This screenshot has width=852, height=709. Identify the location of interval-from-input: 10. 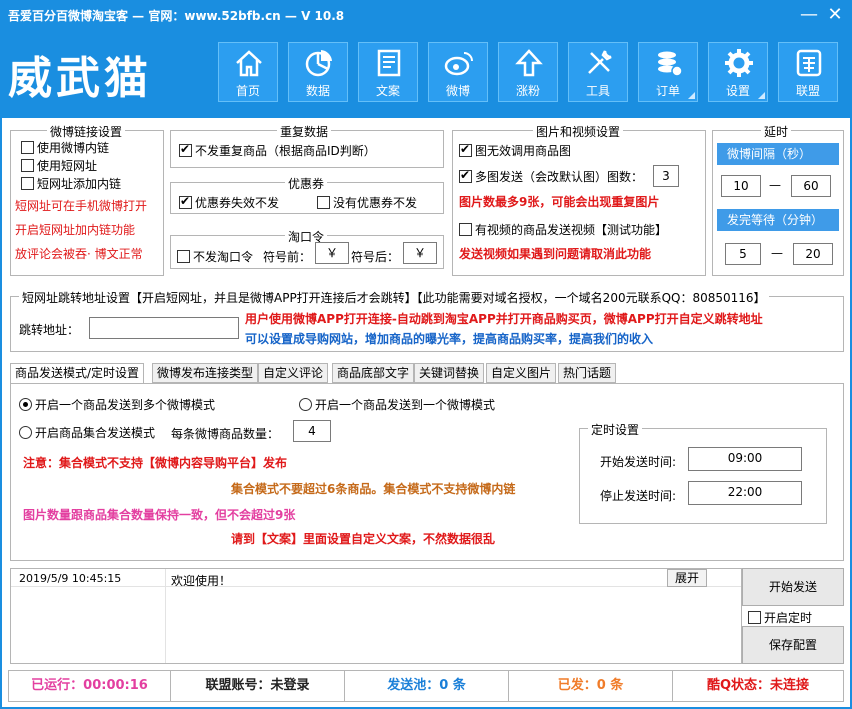
(741, 186).